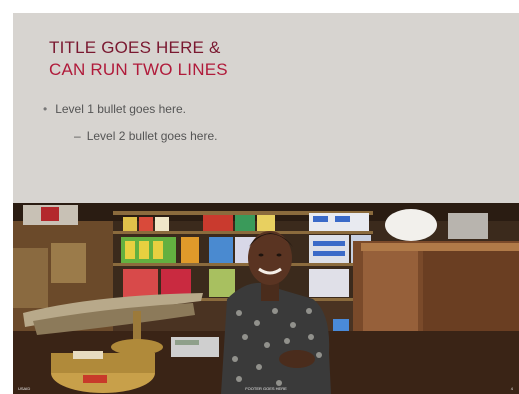 This screenshot has width=519, height=394. What do you see at coordinates (138, 69) in the screenshot?
I see `title-line-2: CAN RUN TWO LINES` at bounding box center [138, 69].